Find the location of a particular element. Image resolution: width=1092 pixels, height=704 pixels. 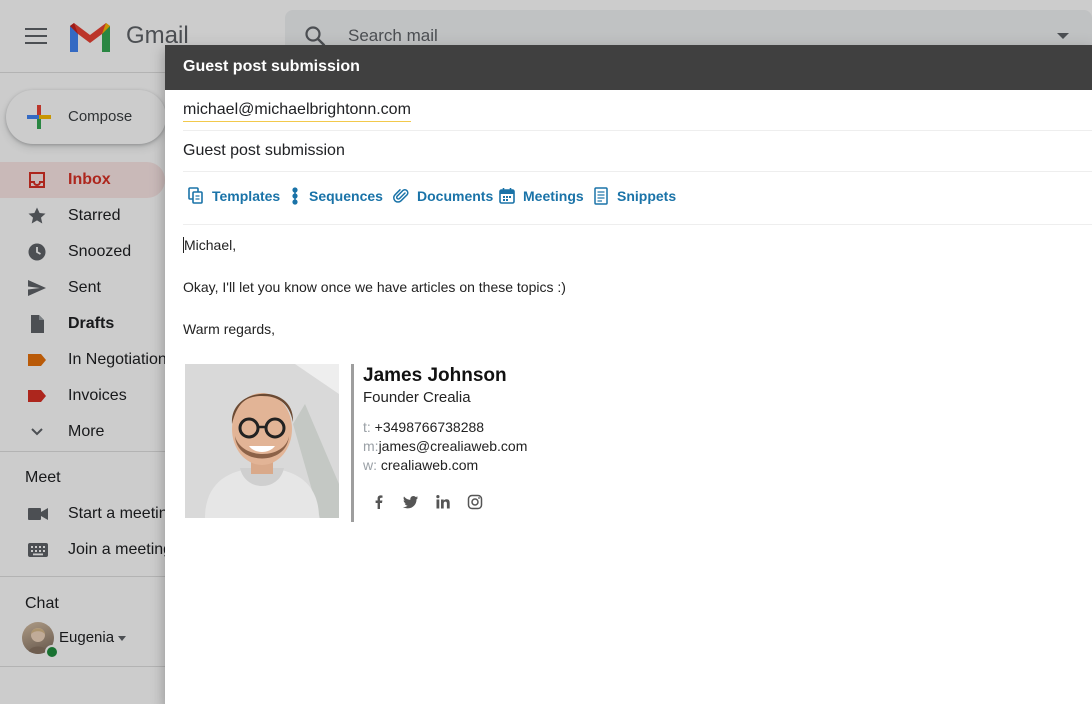

twitter-icon is located at coordinates (411, 502).